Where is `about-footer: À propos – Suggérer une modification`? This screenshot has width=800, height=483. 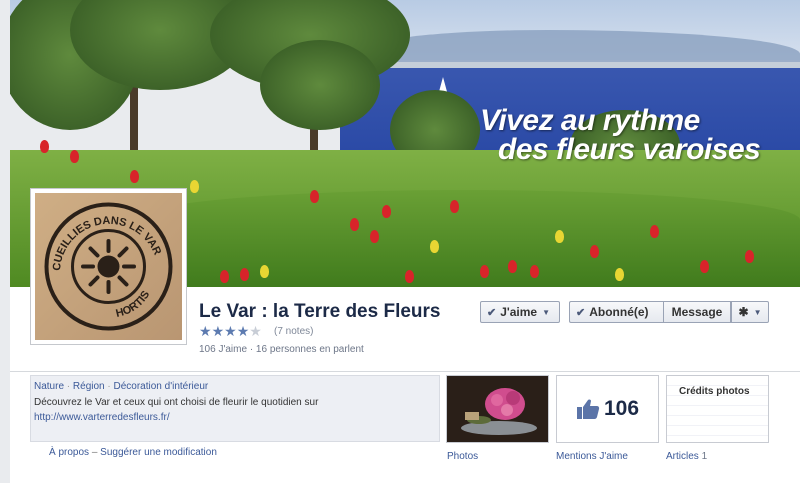 about-footer: À propos – Suggérer une modification is located at coordinates (133, 452).